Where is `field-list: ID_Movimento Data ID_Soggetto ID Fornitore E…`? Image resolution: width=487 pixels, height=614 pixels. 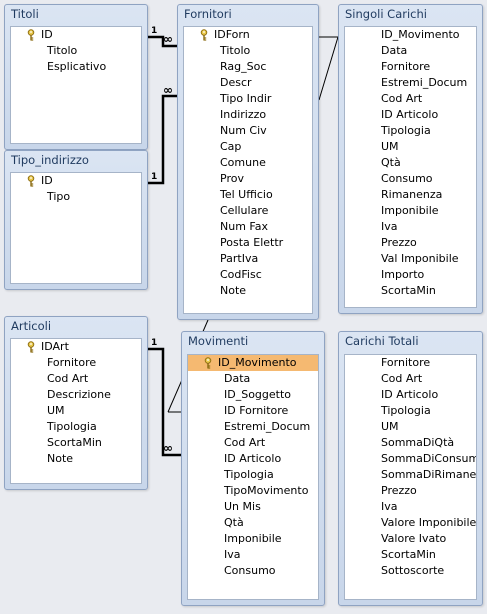 field-list: ID_Movimento Data ID_Soggetto ID Fornitore E… is located at coordinates (253, 477).